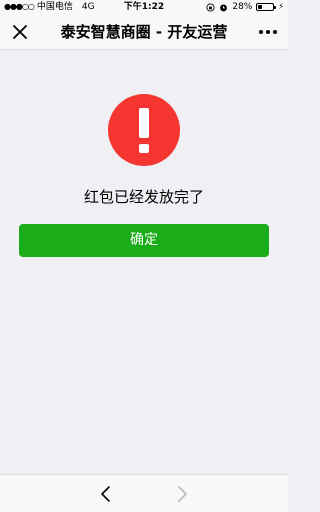 Image resolution: width=320 pixels, height=512 pixels. I want to click on close-button, so click(20, 32).